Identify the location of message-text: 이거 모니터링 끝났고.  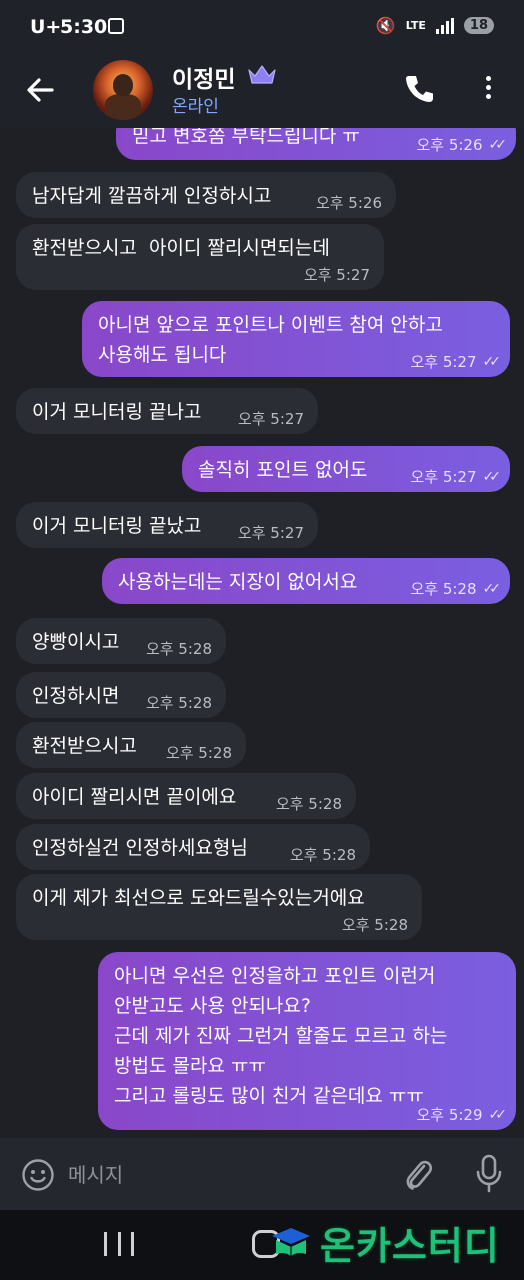
(117, 526).